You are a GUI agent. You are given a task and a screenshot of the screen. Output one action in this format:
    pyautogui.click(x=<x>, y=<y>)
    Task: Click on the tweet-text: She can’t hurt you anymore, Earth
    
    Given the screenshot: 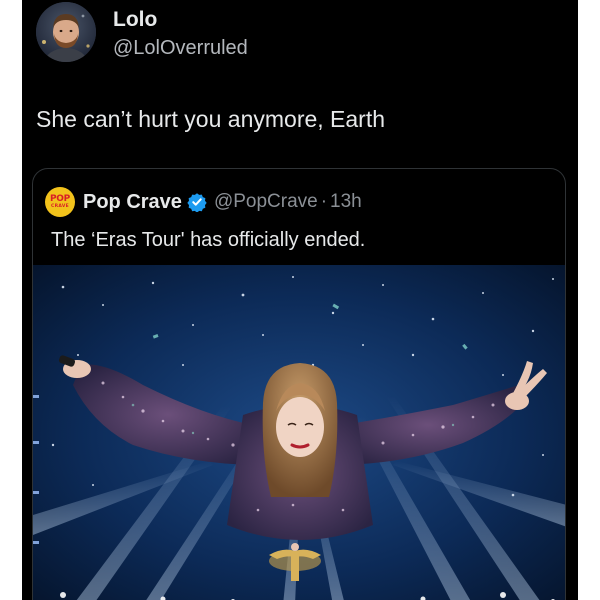 What is the action you would take?
    pyautogui.click(x=211, y=119)
    